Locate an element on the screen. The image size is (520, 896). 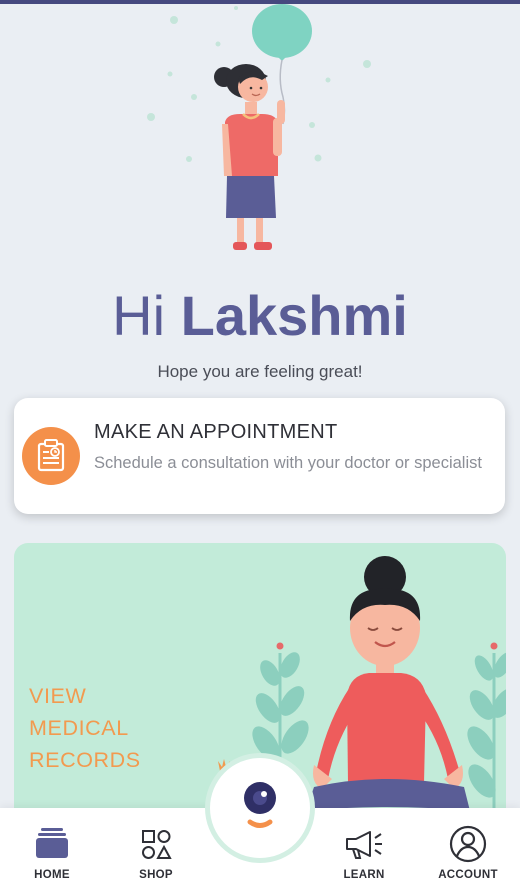
assistant-bot-button is located at coordinates (260, 808).